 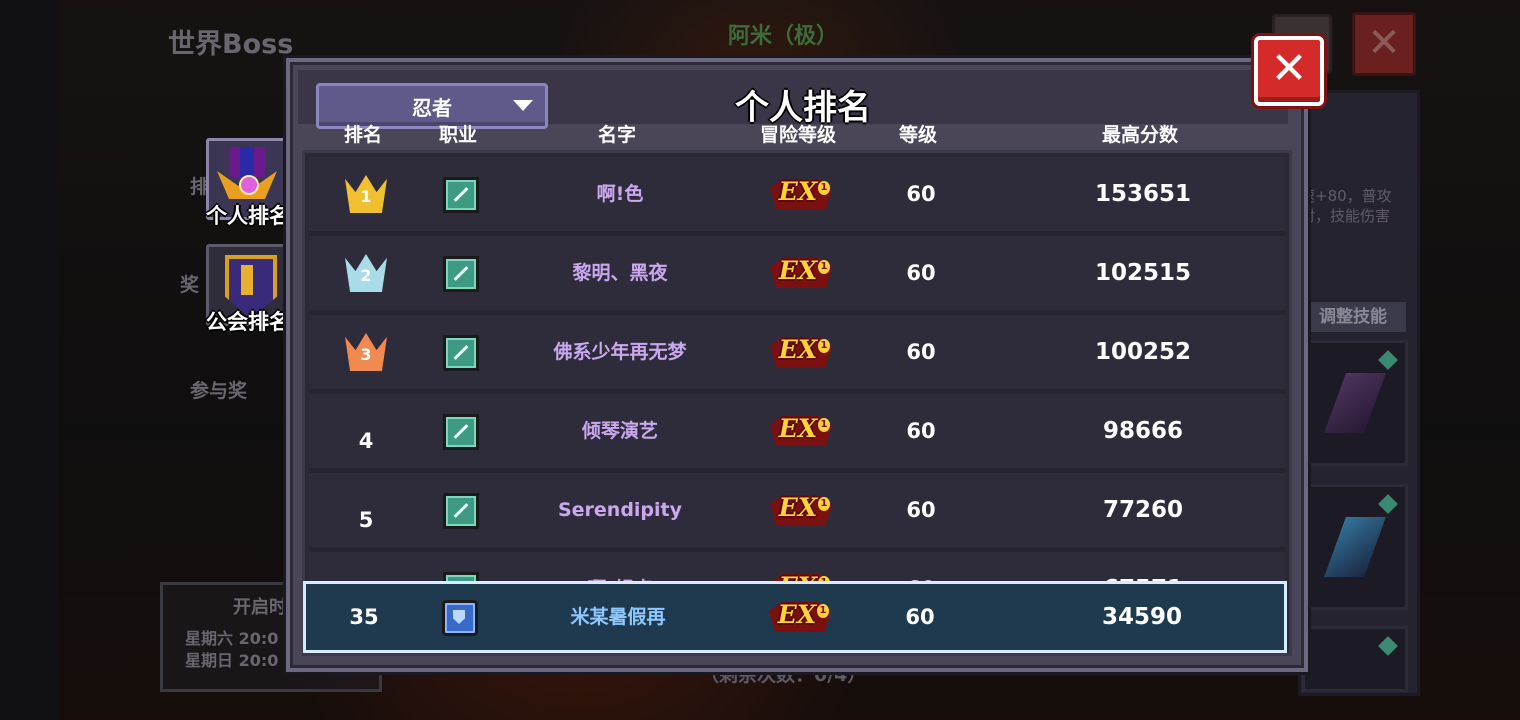 I want to click on tab-label: 公会排名, so click(x=248, y=322).